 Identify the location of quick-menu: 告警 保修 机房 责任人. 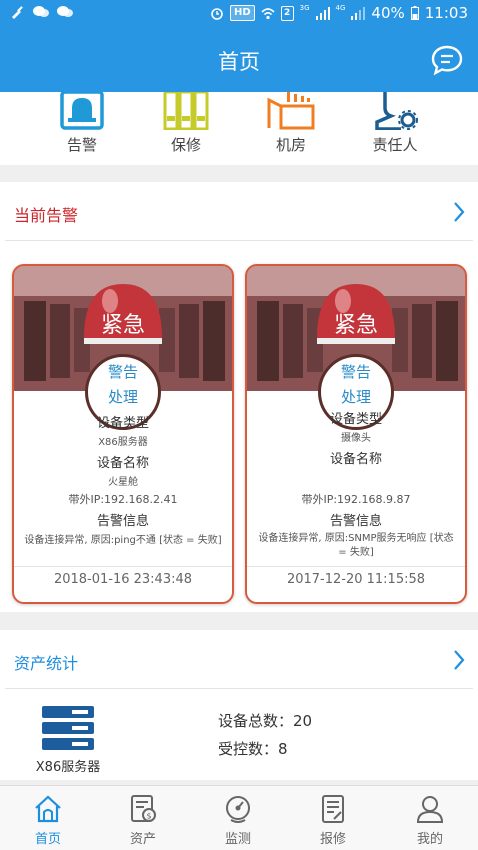
(239, 128).